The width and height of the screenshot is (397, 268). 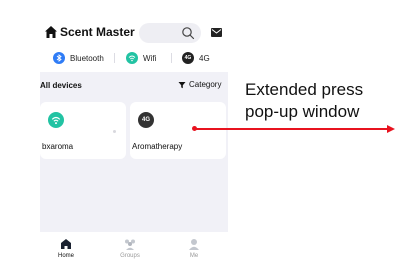 What do you see at coordinates (291, 129) in the screenshot?
I see `annotation-arrow` at bounding box center [291, 129].